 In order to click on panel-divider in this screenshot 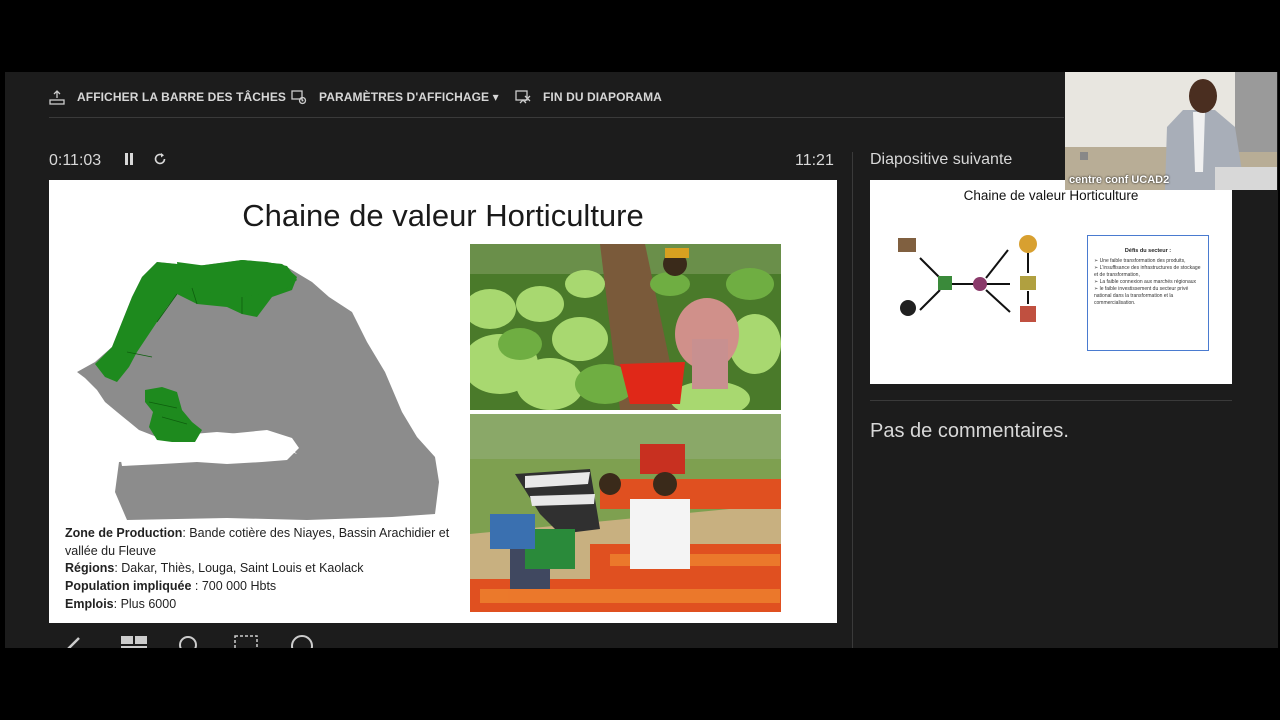, I will do `click(852, 400)`.